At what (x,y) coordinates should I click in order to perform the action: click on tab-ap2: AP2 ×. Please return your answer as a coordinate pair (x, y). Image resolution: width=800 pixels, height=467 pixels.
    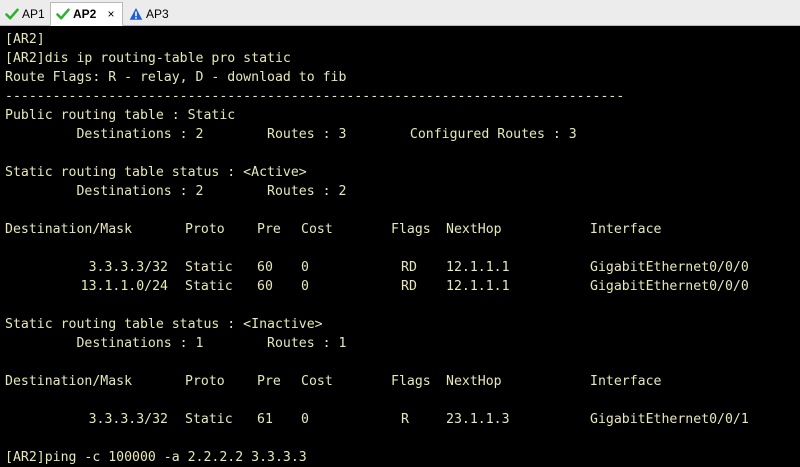
    Looking at the image, I should click on (86, 14).